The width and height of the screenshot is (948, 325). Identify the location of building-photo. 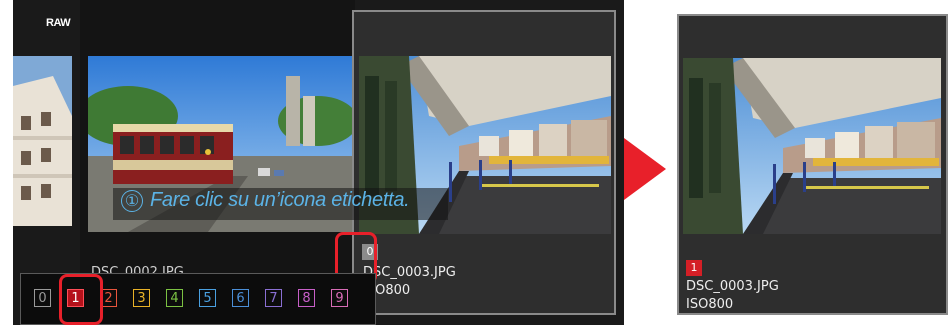
(42, 141).